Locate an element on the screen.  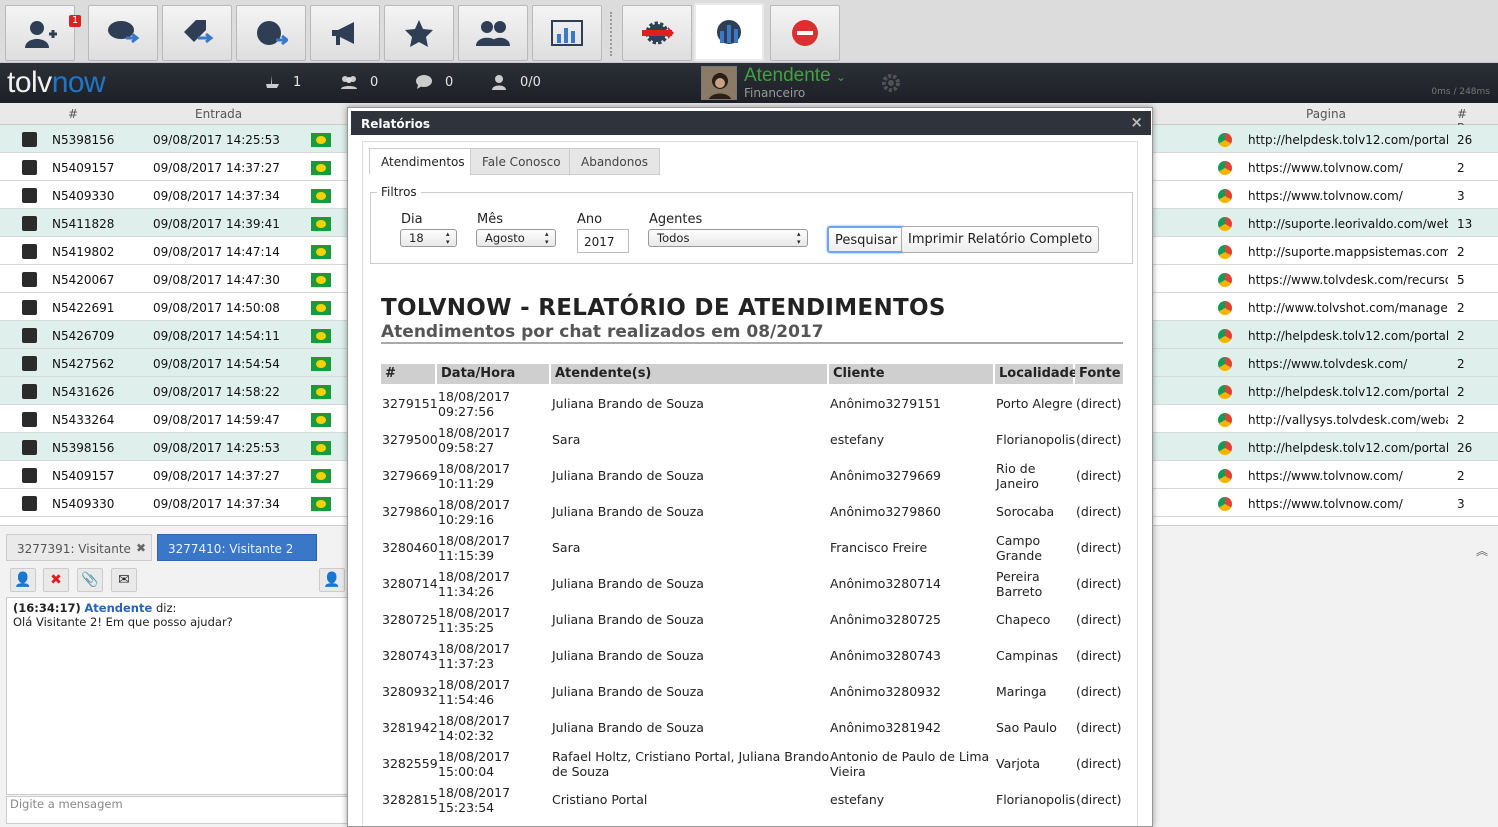
report-cell: 18/08/2017 11:34:26 is located at coordinates (474, 584).